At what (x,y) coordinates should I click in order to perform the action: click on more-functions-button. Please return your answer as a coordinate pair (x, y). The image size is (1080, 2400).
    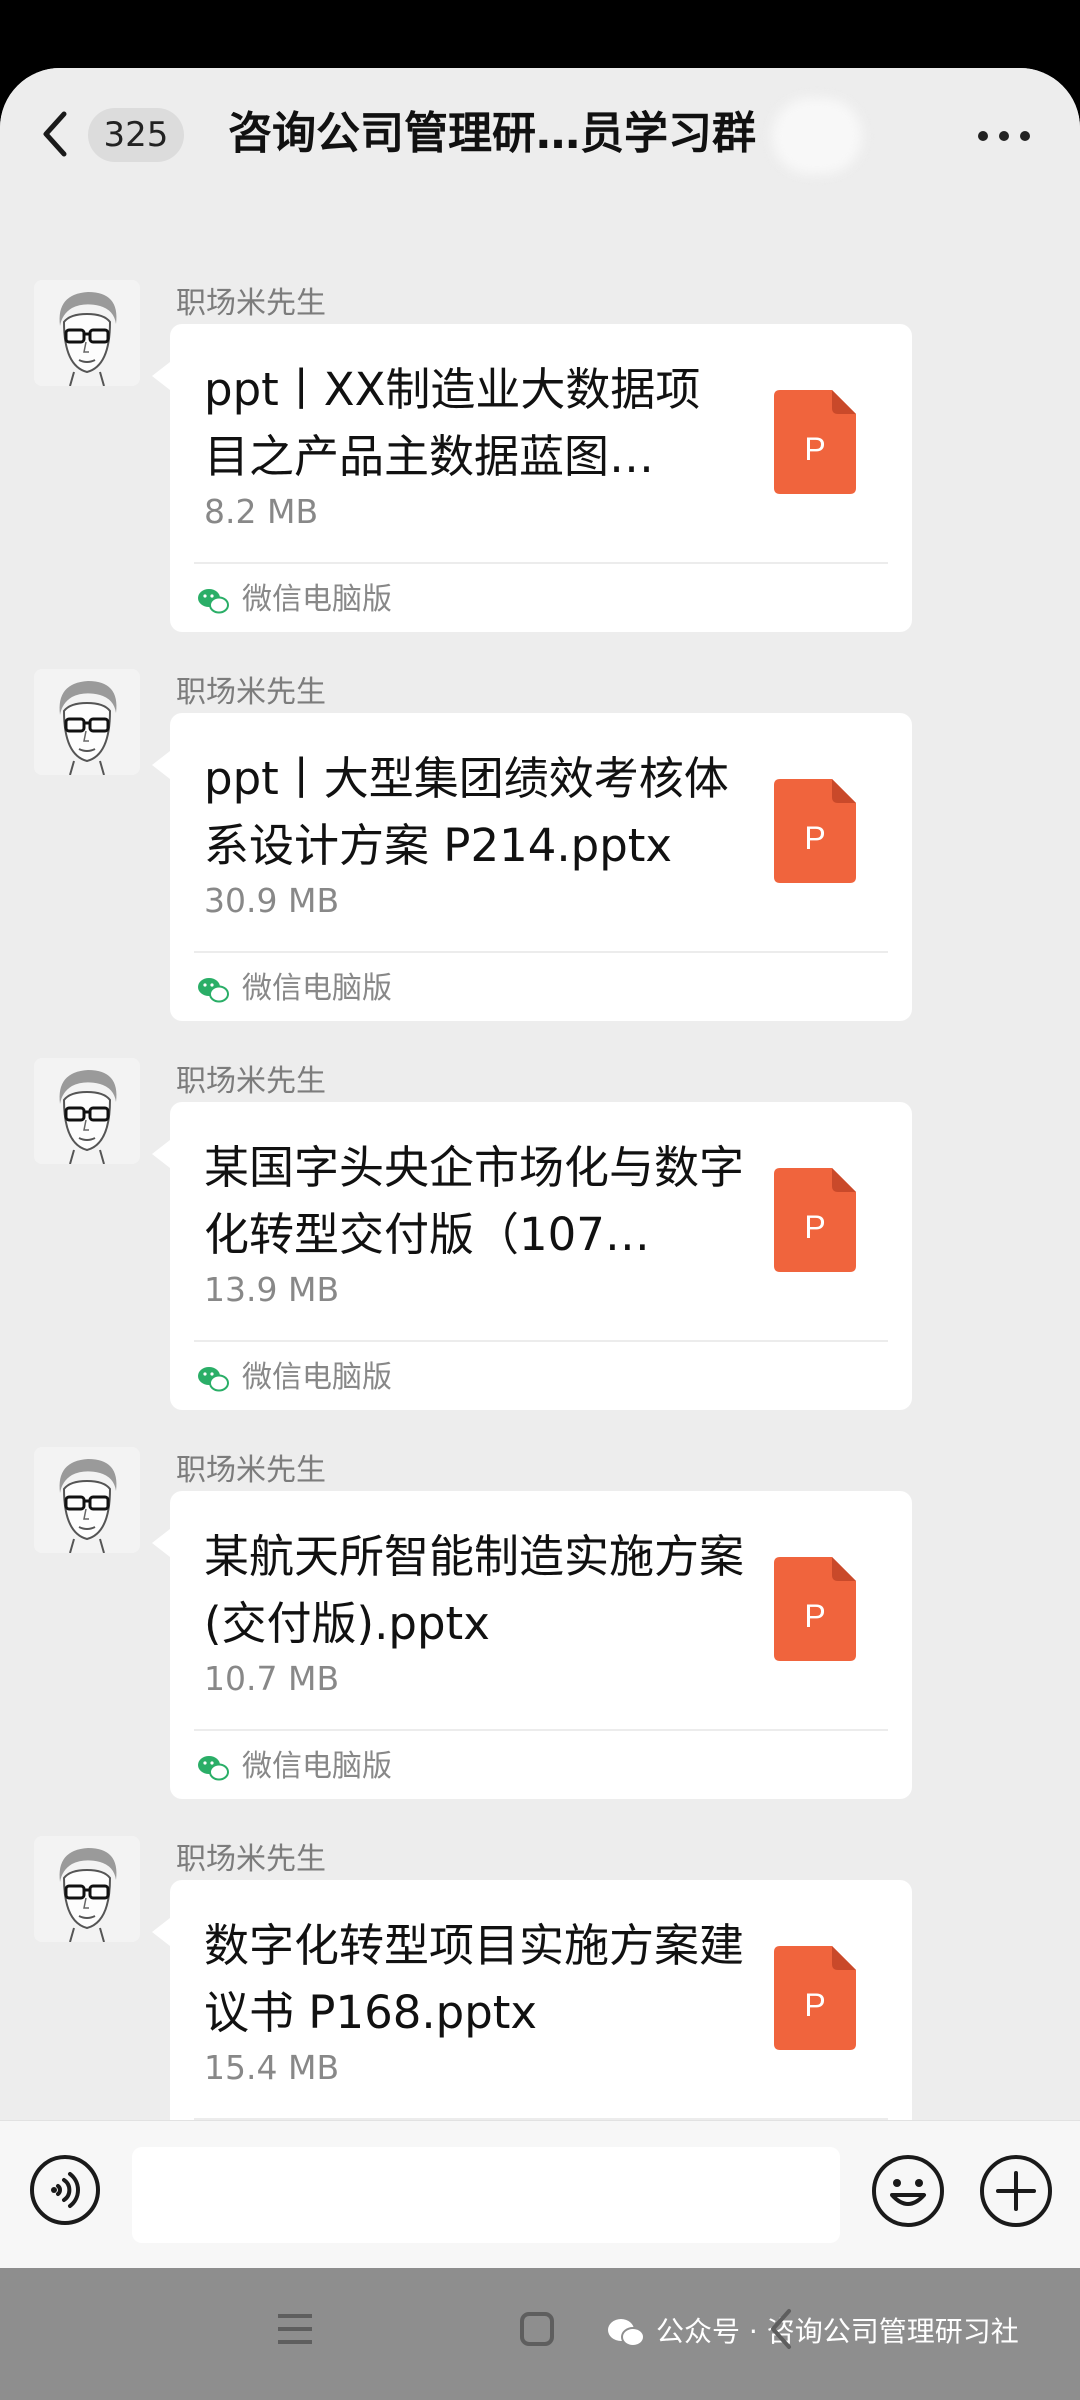
    Looking at the image, I should click on (1016, 2191).